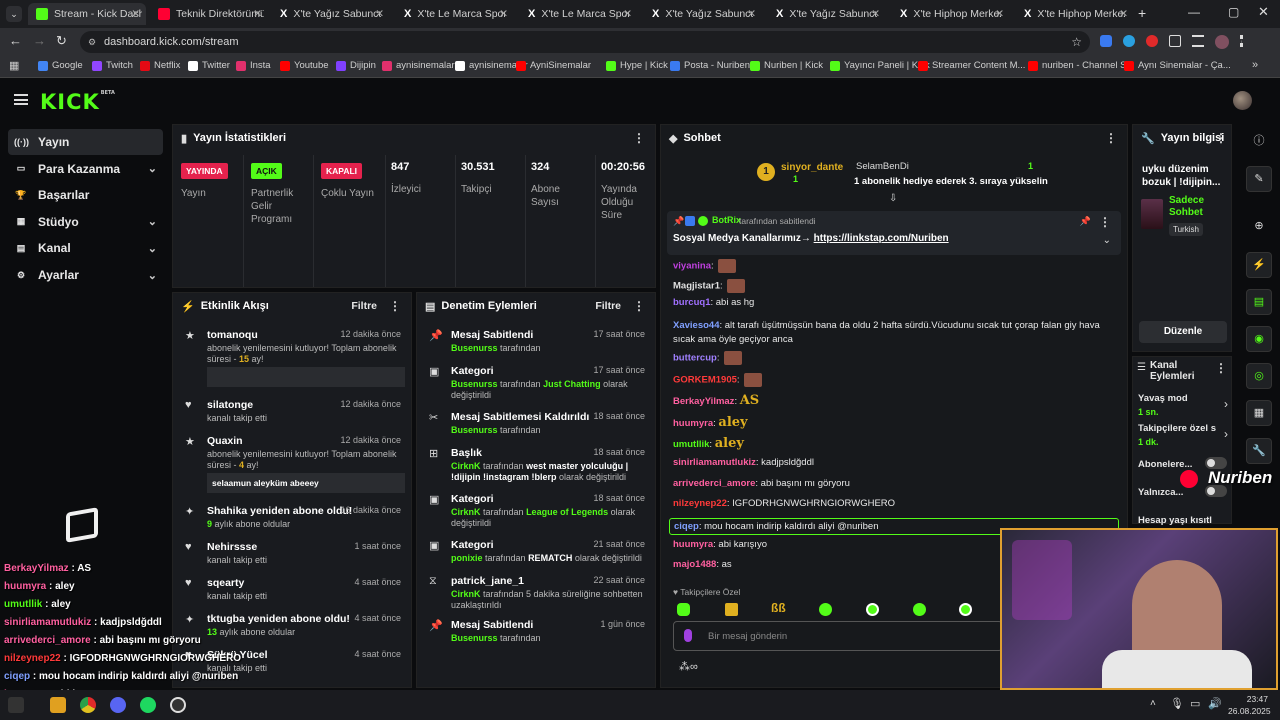  Describe the element at coordinates (872, 609) in the screenshot. I see `emote-ball-icon` at that location.